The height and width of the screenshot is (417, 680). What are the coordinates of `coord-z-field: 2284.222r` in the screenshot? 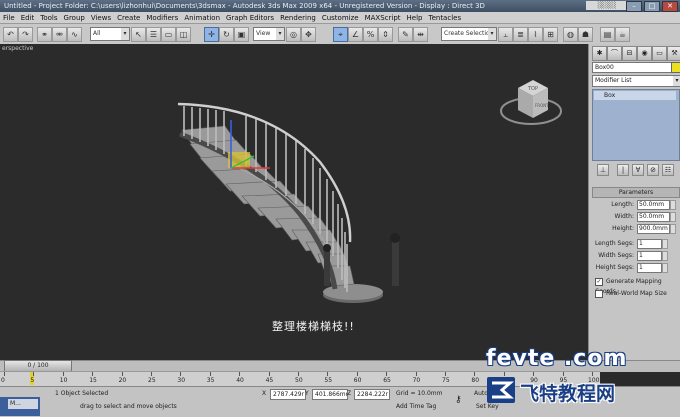 It's located at (372, 394).